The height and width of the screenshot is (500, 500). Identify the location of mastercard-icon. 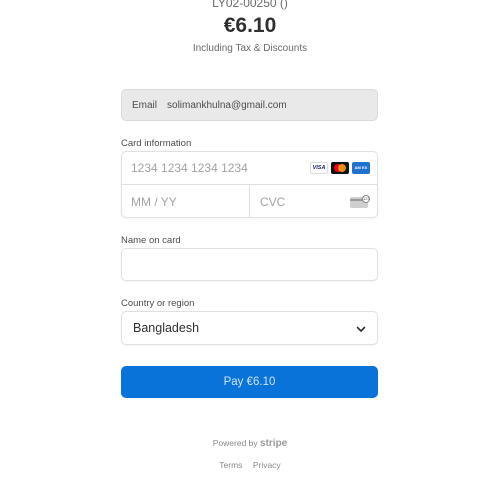
(340, 168).